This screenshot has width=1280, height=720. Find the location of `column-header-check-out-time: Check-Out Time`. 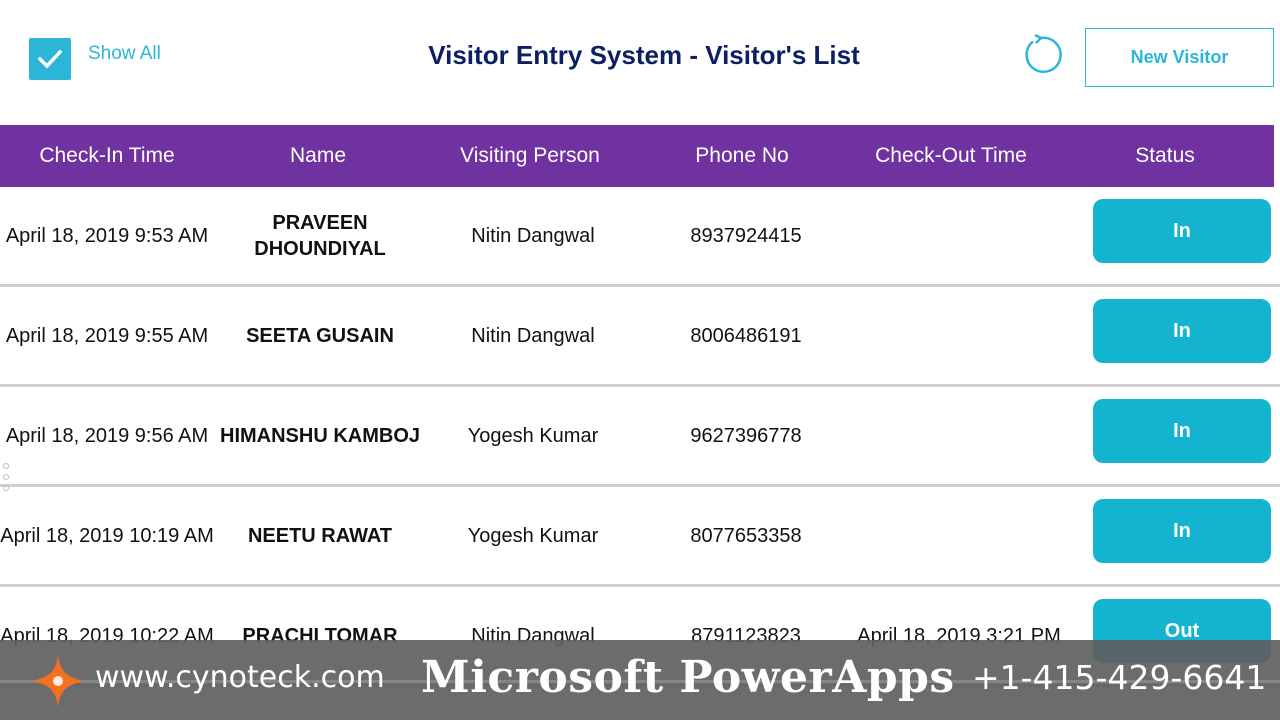

column-header-check-out-time: Check-Out Time is located at coordinates (951, 156).